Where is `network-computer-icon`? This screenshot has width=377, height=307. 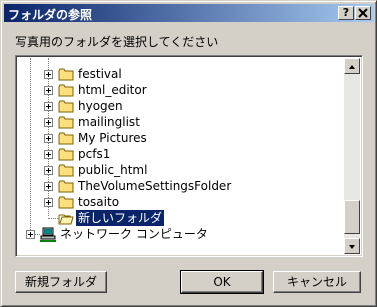 network-computer-icon is located at coordinates (48, 234).